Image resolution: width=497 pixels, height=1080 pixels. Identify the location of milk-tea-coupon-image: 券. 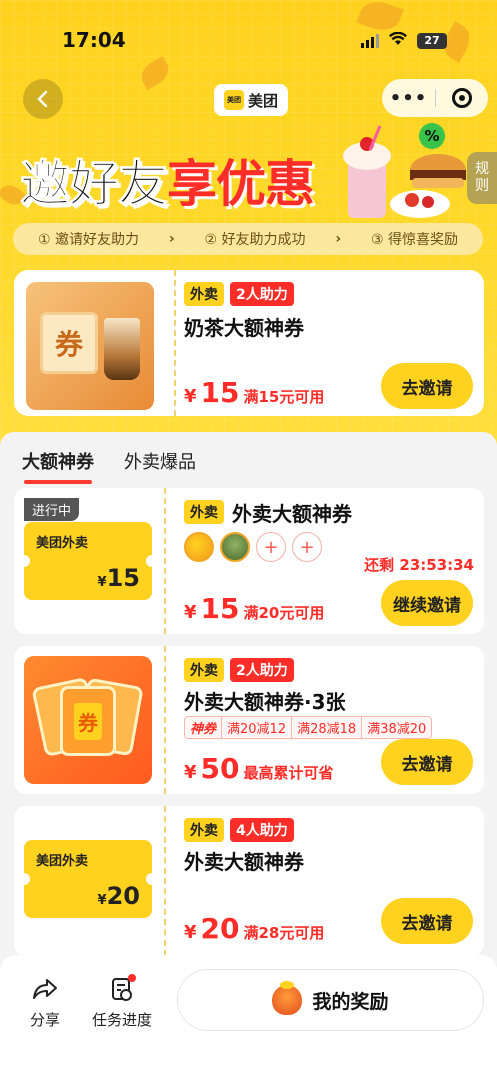
(90, 346).